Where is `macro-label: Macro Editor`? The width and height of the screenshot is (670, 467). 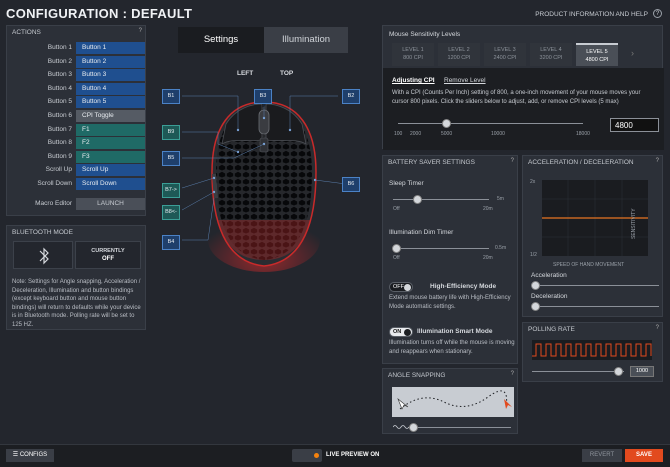 macro-label: Macro Editor is located at coordinates (53, 203).